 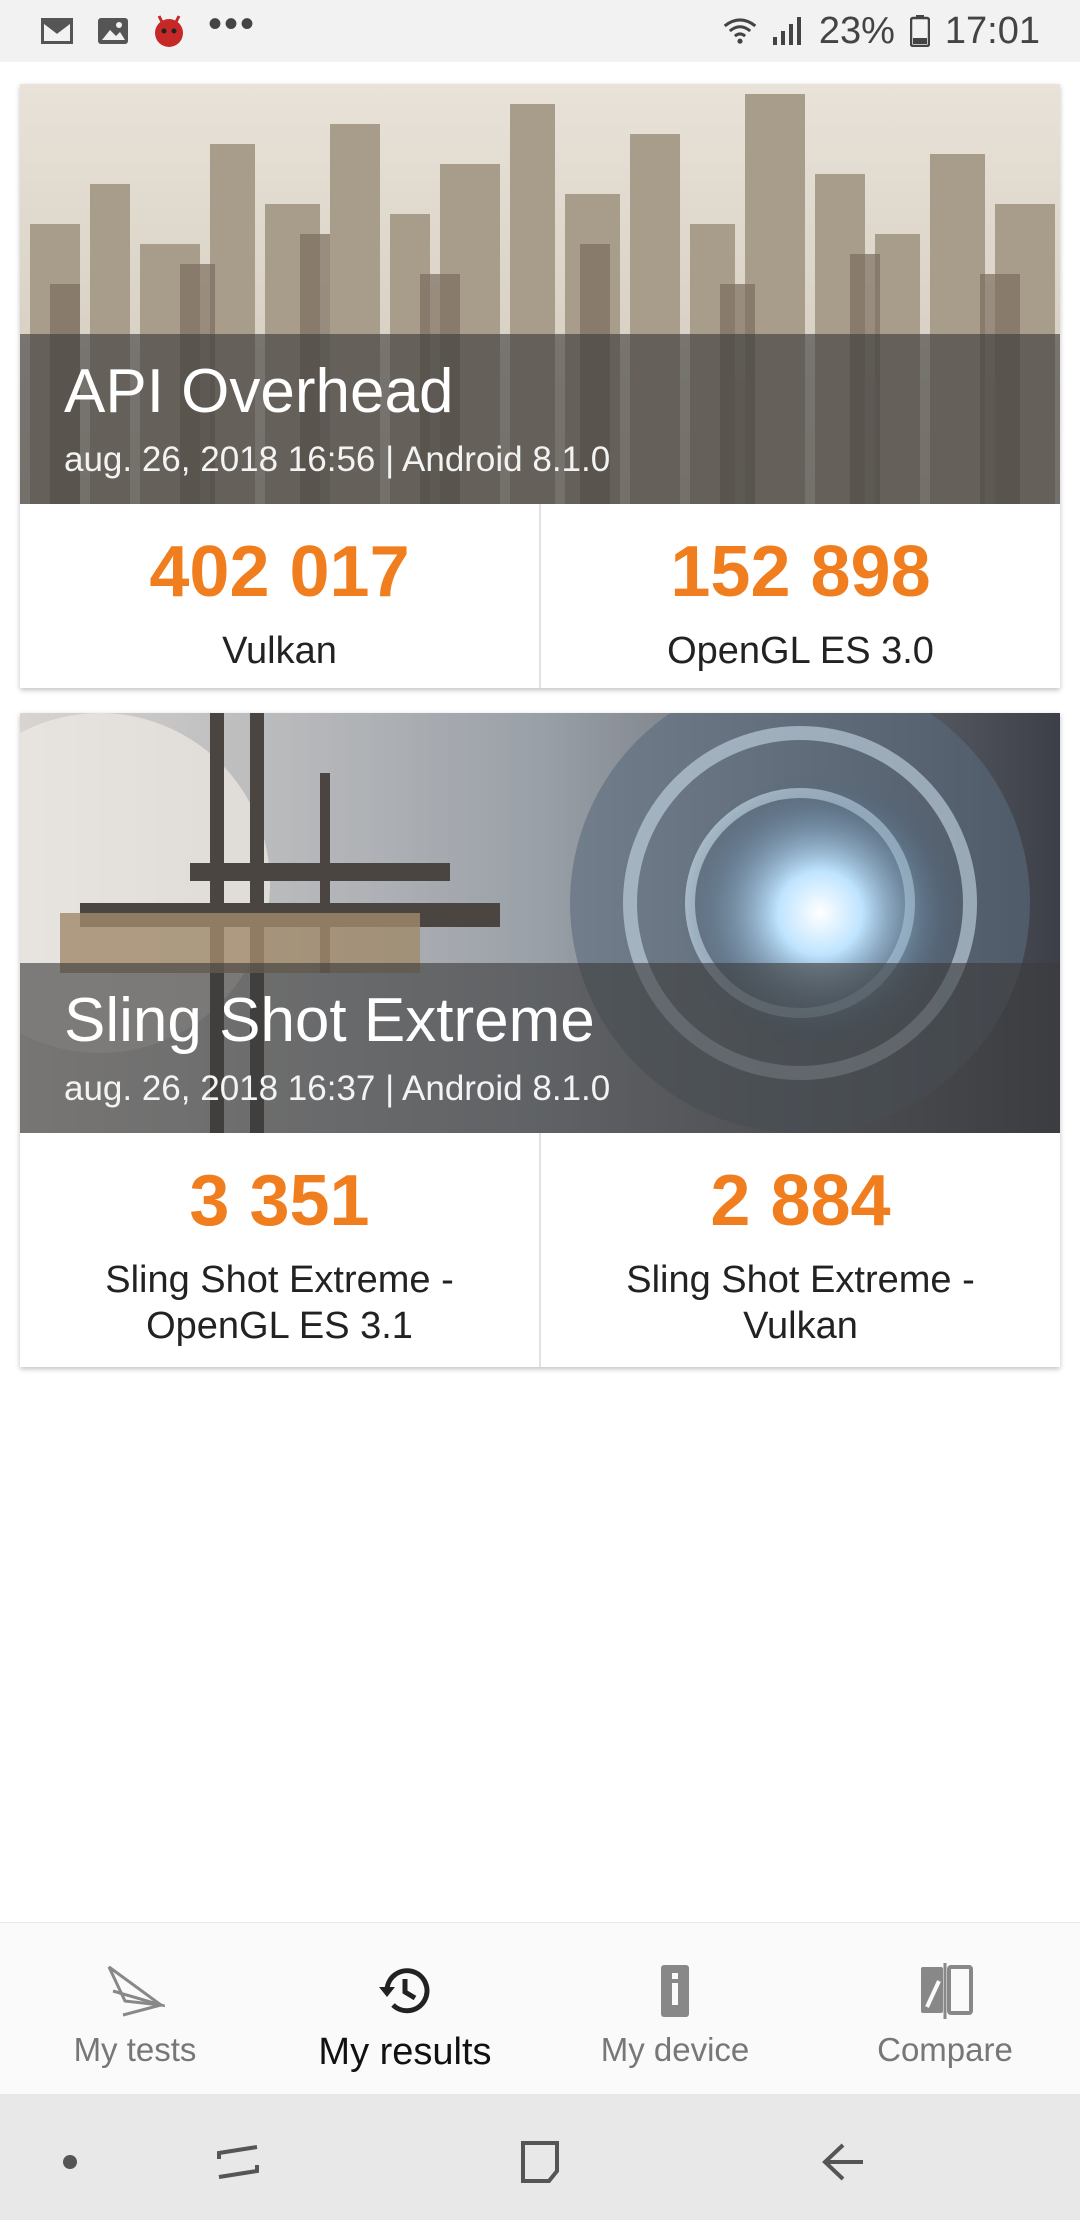 What do you see at coordinates (279, 651) in the screenshot?
I see `score-label: Vulkan` at bounding box center [279, 651].